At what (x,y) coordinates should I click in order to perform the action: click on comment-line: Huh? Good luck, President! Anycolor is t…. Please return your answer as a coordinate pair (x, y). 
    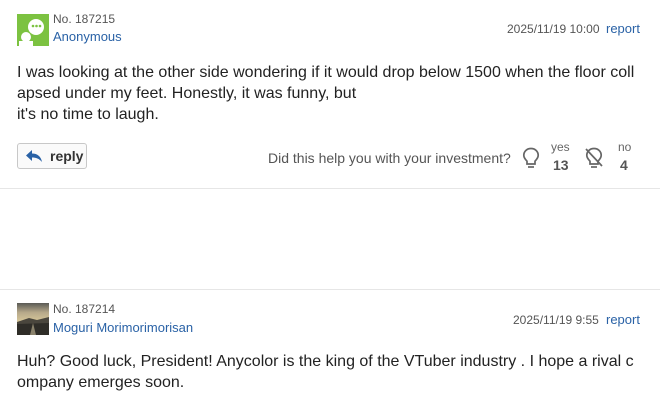
    Looking at the image, I should click on (325, 361).